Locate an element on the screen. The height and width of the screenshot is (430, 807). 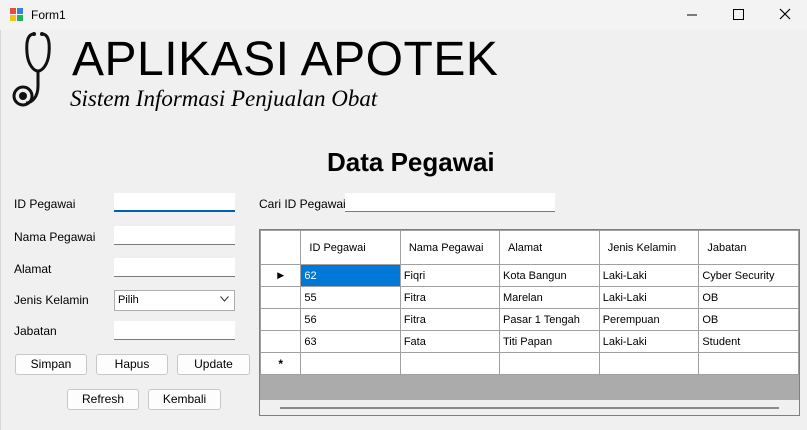
maximize-icon is located at coordinates (738, 14).